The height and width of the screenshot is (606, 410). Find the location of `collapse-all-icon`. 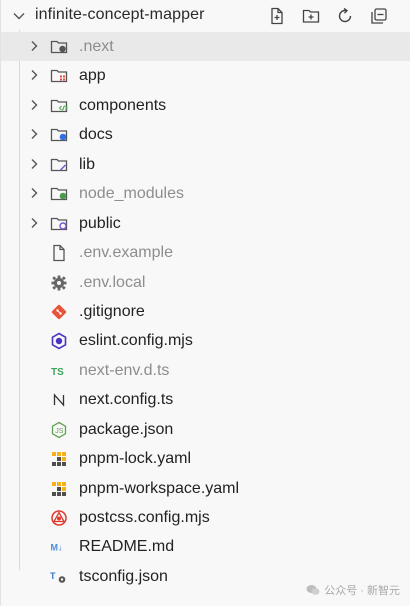

collapse-all-icon is located at coordinates (379, 16).